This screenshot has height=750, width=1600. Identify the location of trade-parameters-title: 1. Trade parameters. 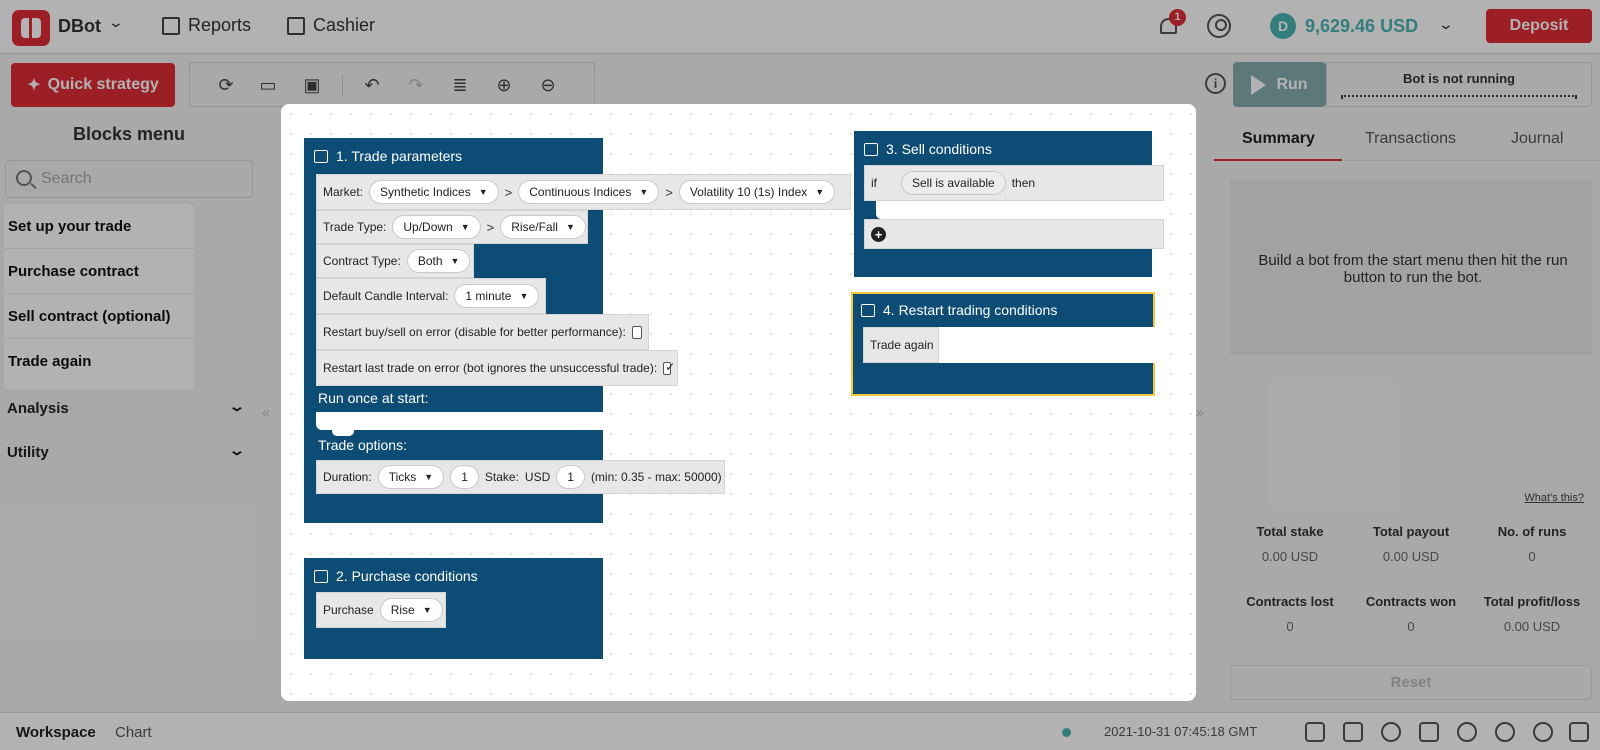
(388, 156).